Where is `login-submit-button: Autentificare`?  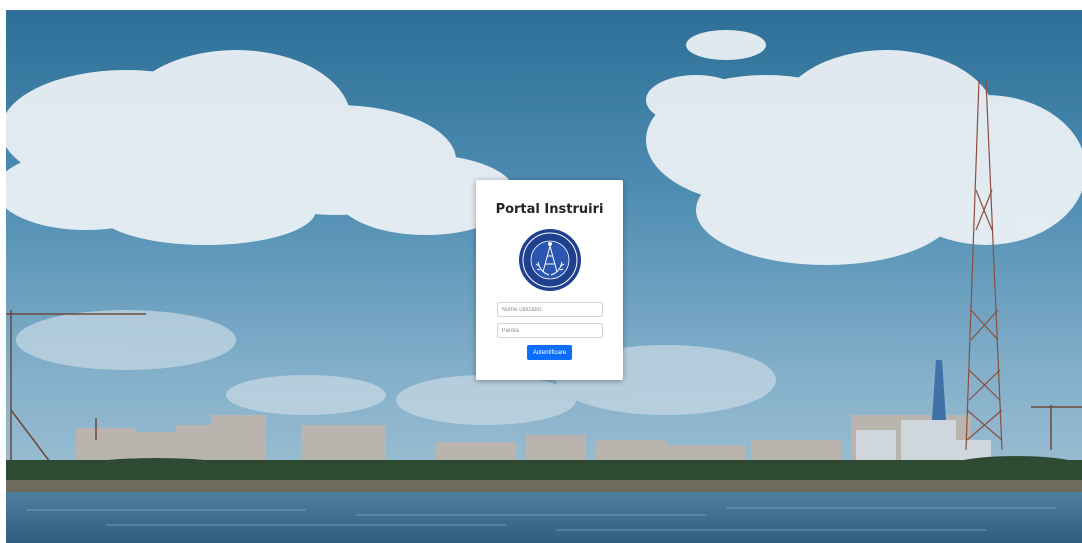 login-submit-button: Autentificare is located at coordinates (549, 352).